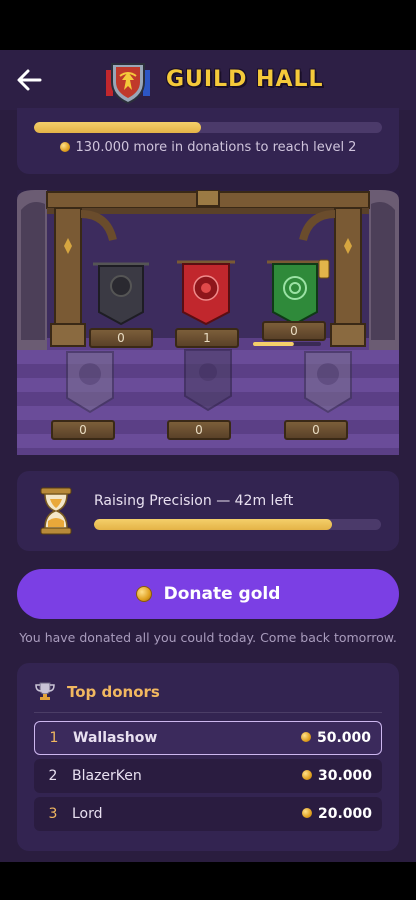  I want to click on research-progress-bar, so click(237, 524).